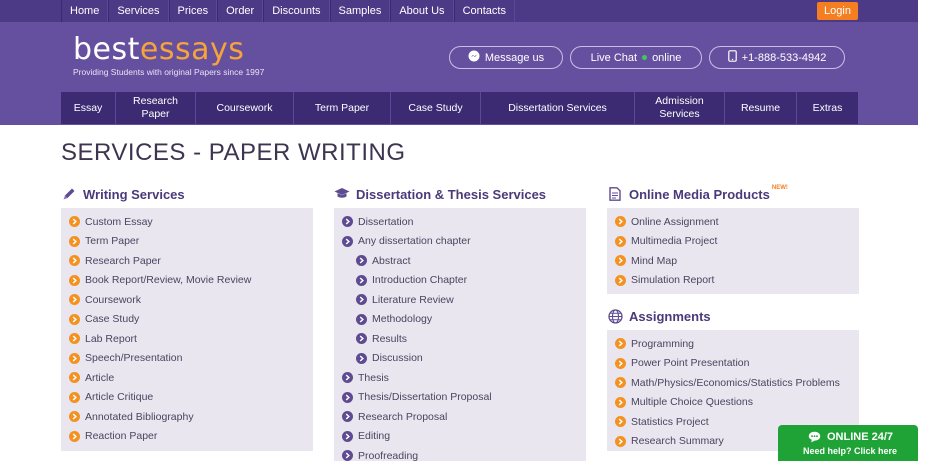 The height and width of the screenshot is (461, 929). I want to click on list-item: Discussion, so click(389, 358).